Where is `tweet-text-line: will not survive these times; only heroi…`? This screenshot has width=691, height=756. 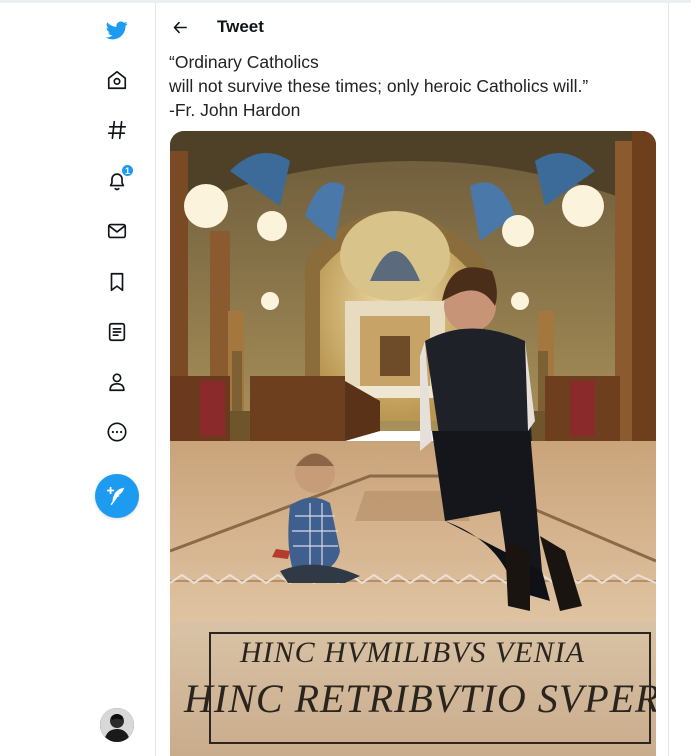 tweet-text-line: will not survive these times; only heroi… is located at coordinates (379, 86).